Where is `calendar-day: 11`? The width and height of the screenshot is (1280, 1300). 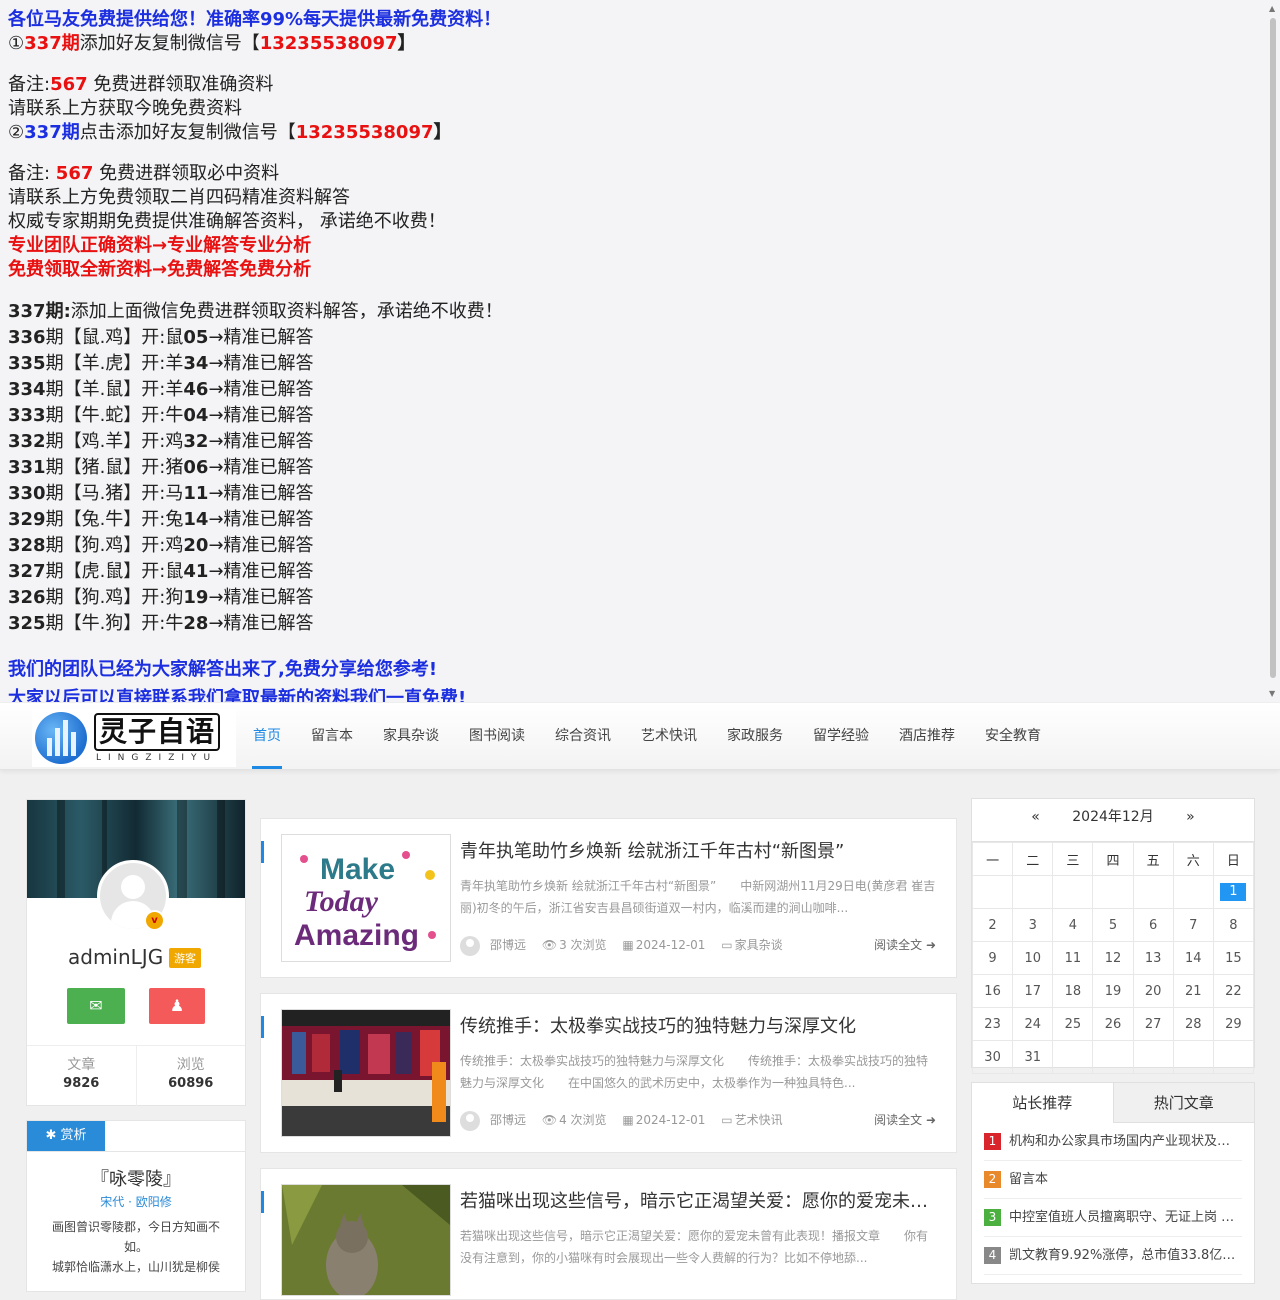
calendar-day: 11 is located at coordinates (1073, 958).